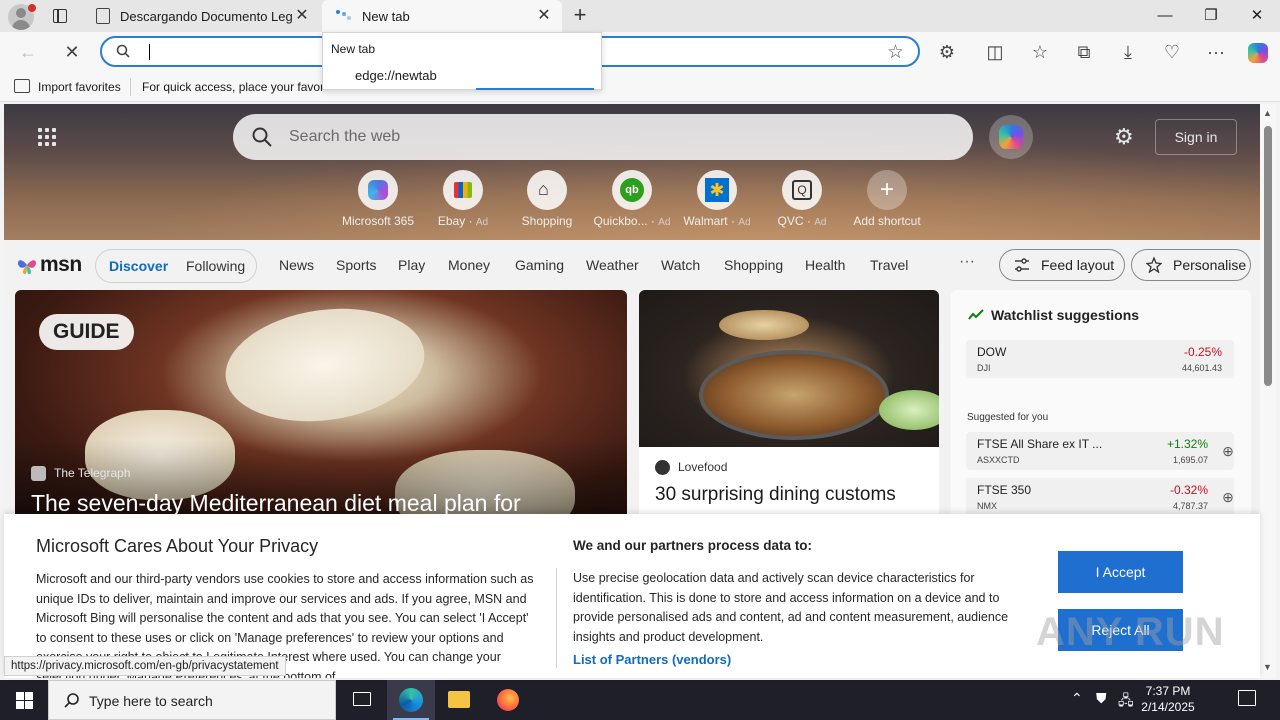  I want to click on task-view-icon, so click(362, 700).